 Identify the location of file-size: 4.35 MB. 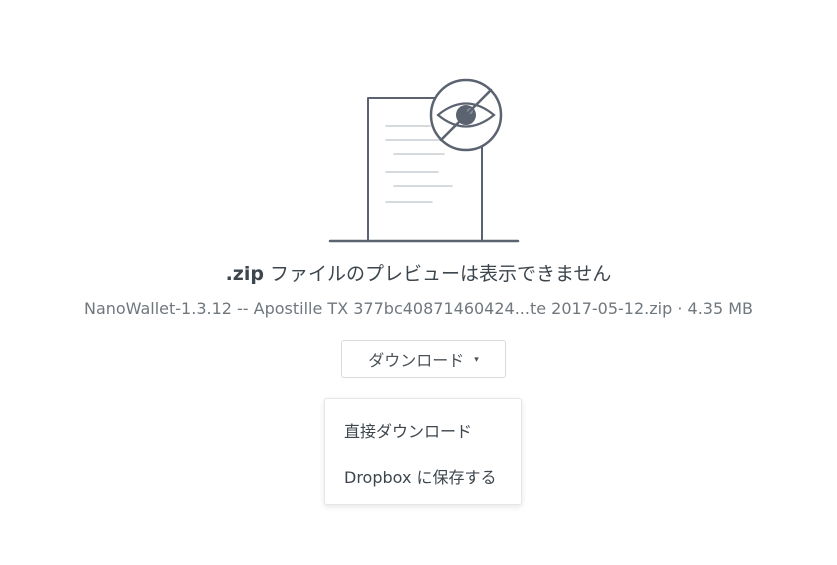
(720, 308).